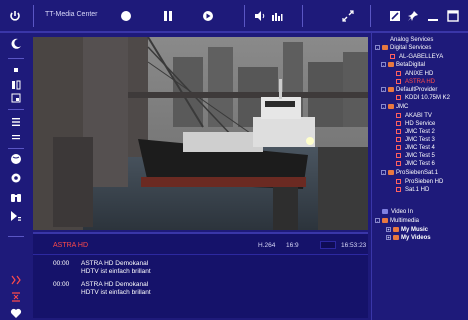 Image resolution: width=468 pixels, height=320 pixels. Describe the element at coordinates (419, 74) in the screenshot. I see `tree-label: ANIXE HD` at that location.